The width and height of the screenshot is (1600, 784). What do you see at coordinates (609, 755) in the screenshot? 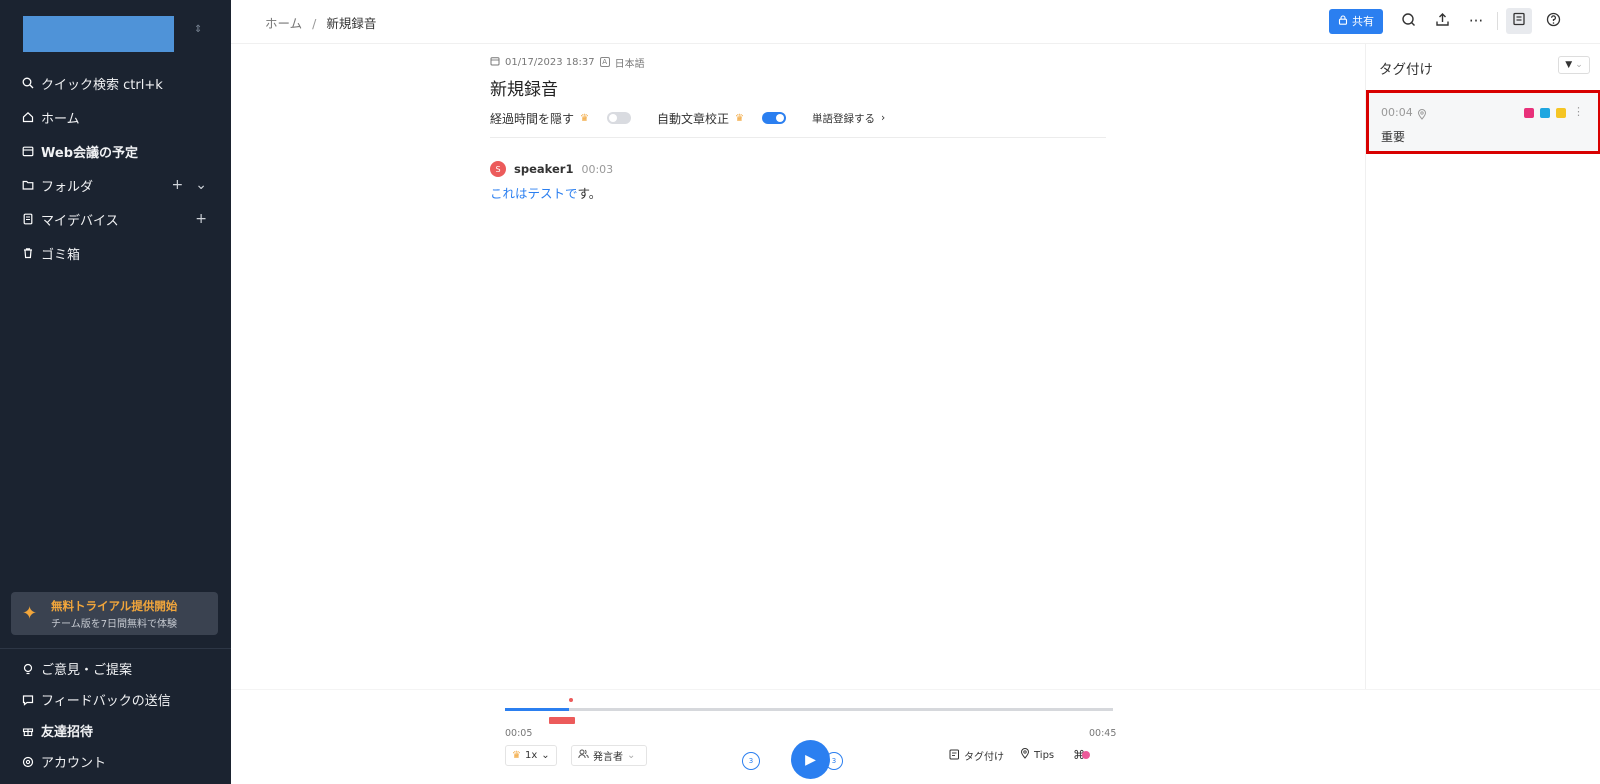
I see `speaker-filter-select: 発言者 ⌄` at bounding box center [609, 755].